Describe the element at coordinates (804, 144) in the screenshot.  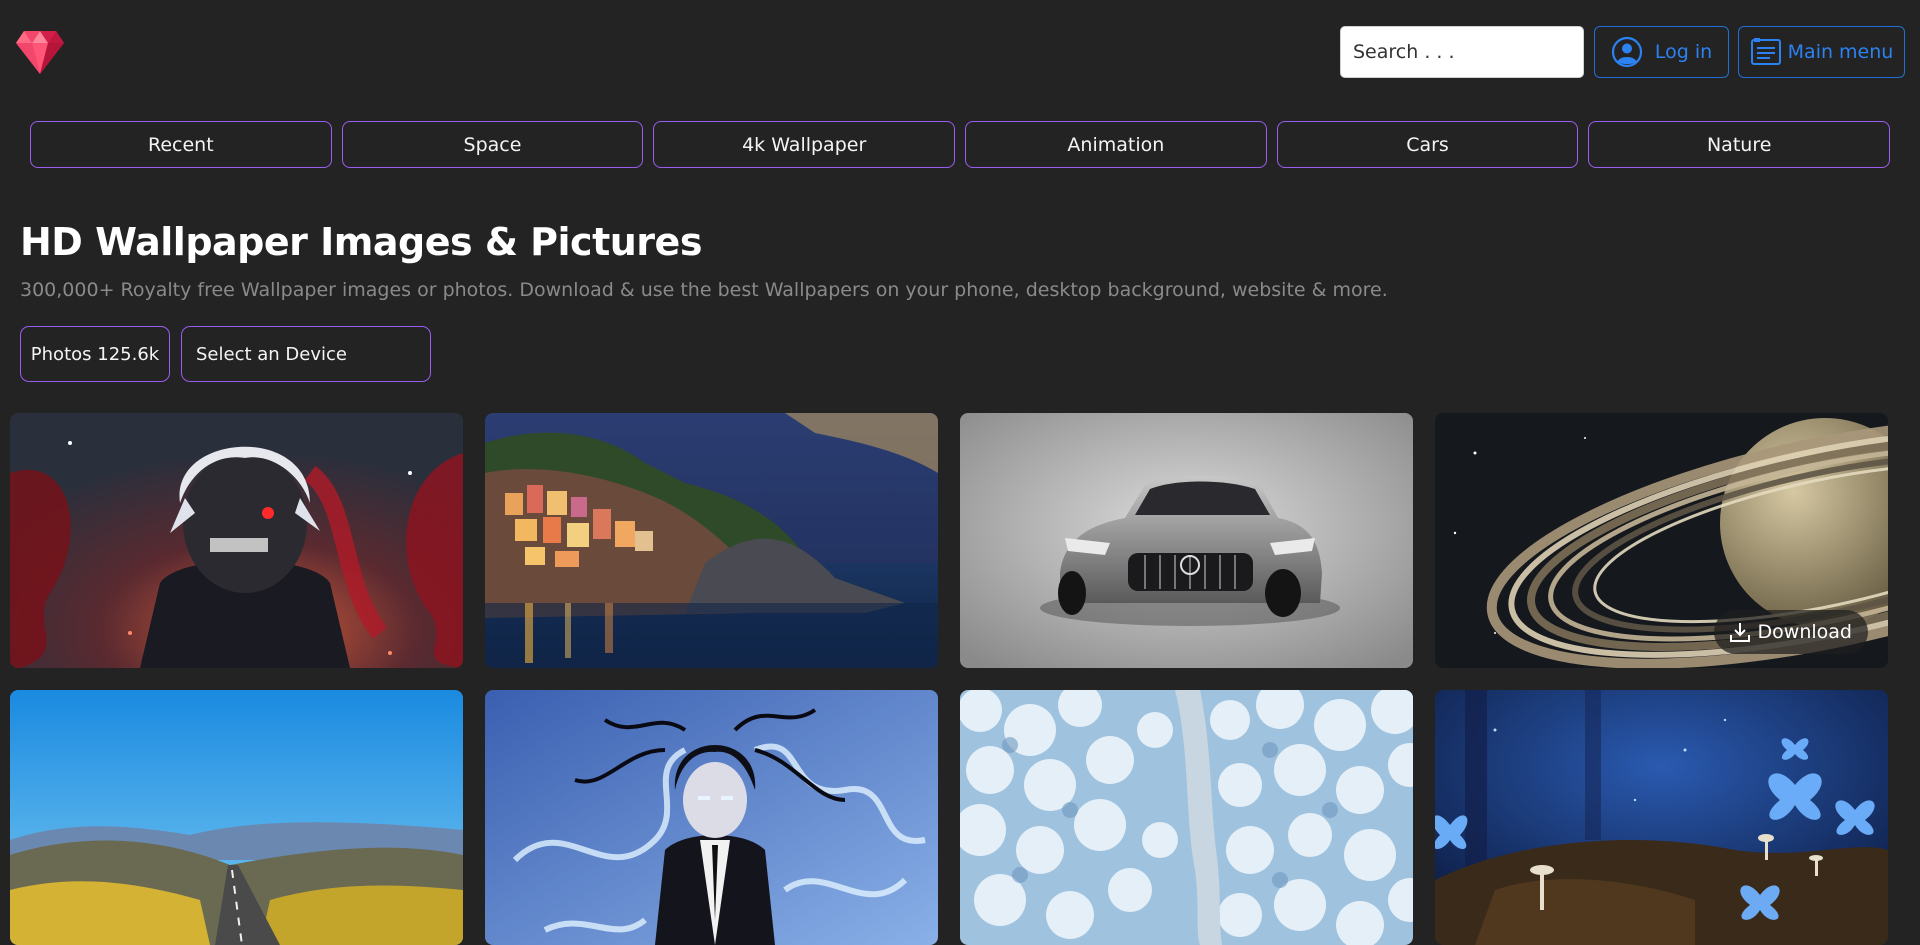
I see `category-4k-wallpaper: 4k Wallpaper` at that location.